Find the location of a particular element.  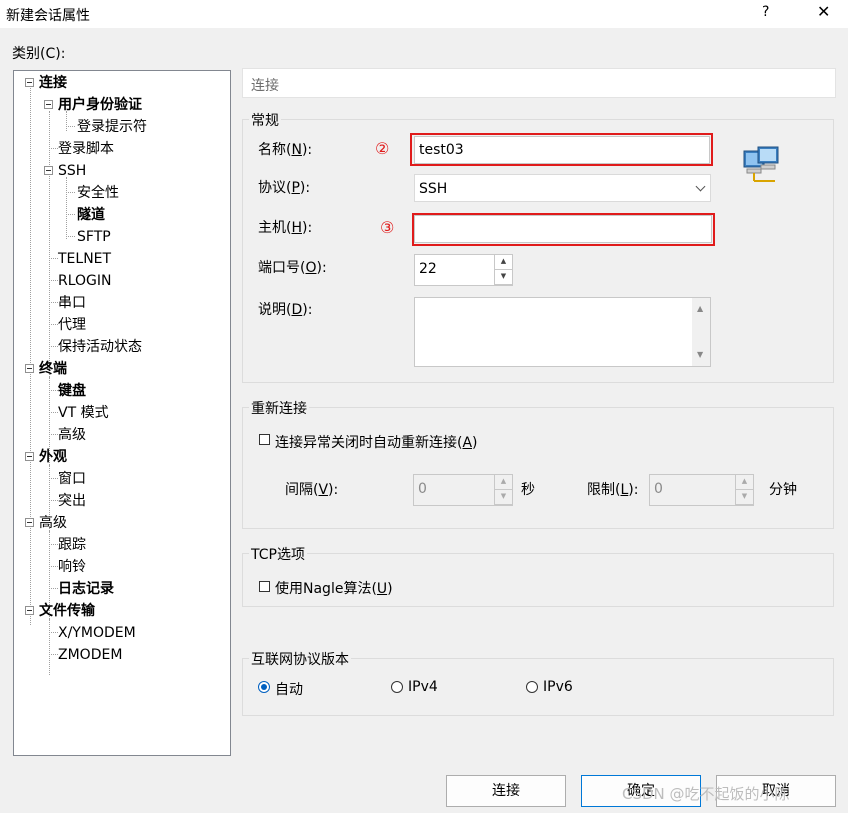

tree-item-advanced: 高级 is located at coordinates (53, 523).